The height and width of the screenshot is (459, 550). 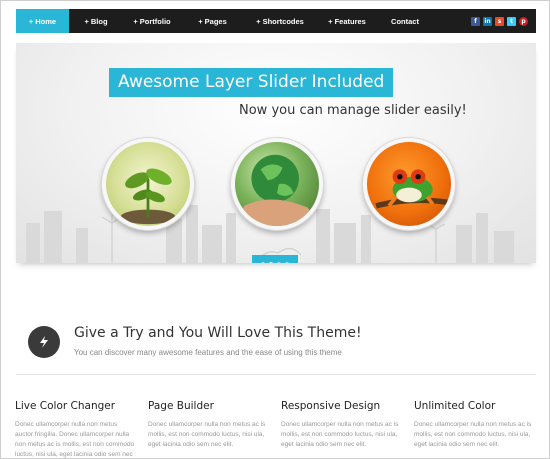 I want to click on green-globe-in-hand-image, so click(x=277, y=184).